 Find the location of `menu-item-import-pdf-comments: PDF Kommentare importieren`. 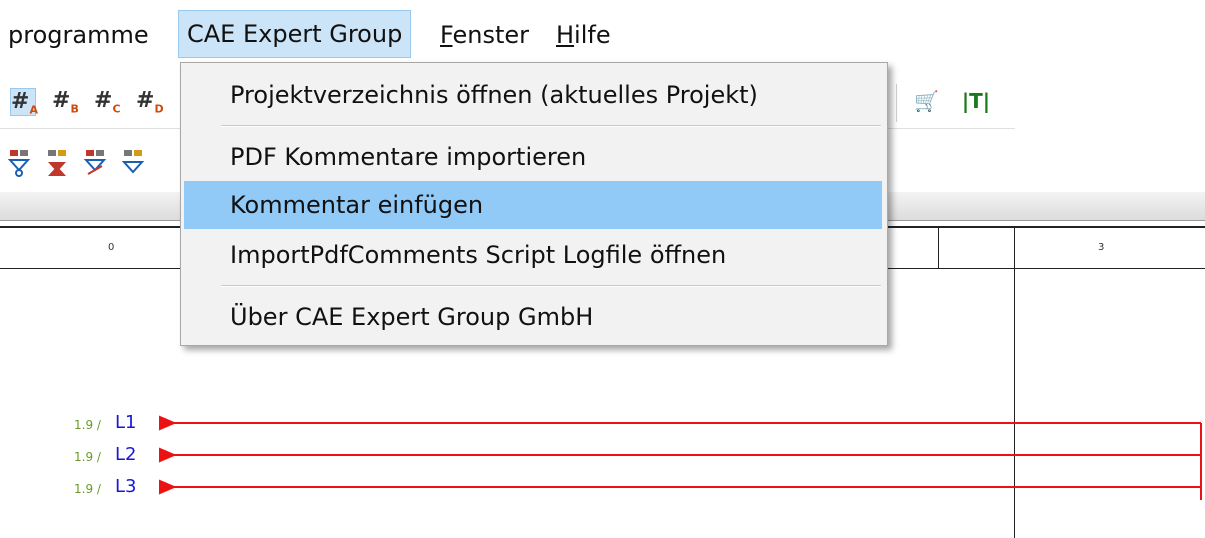

menu-item-import-pdf-comments: PDF Kommentare importieren is located at coordinates (533, 157).